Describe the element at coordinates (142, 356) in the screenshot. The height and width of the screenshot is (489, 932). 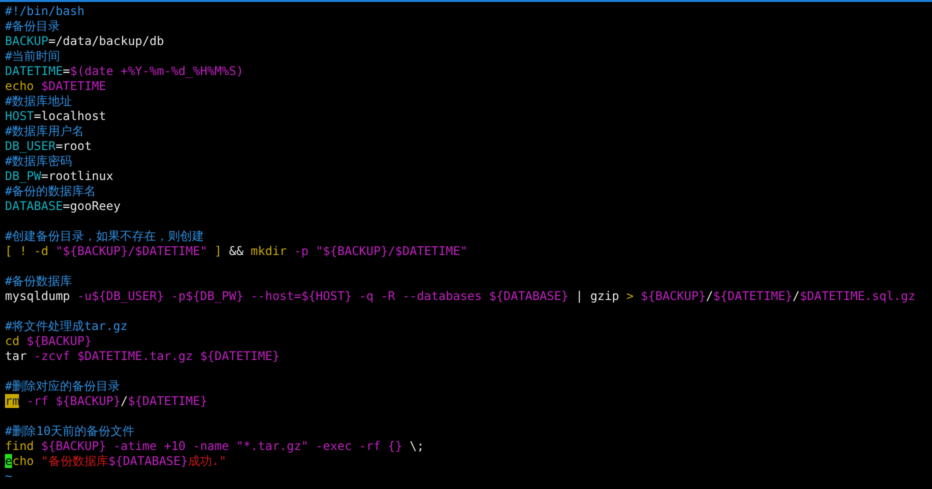
I see `code-line: tar -zcvf $DATETIME.tar.gz ${DATETIME}` at that location.